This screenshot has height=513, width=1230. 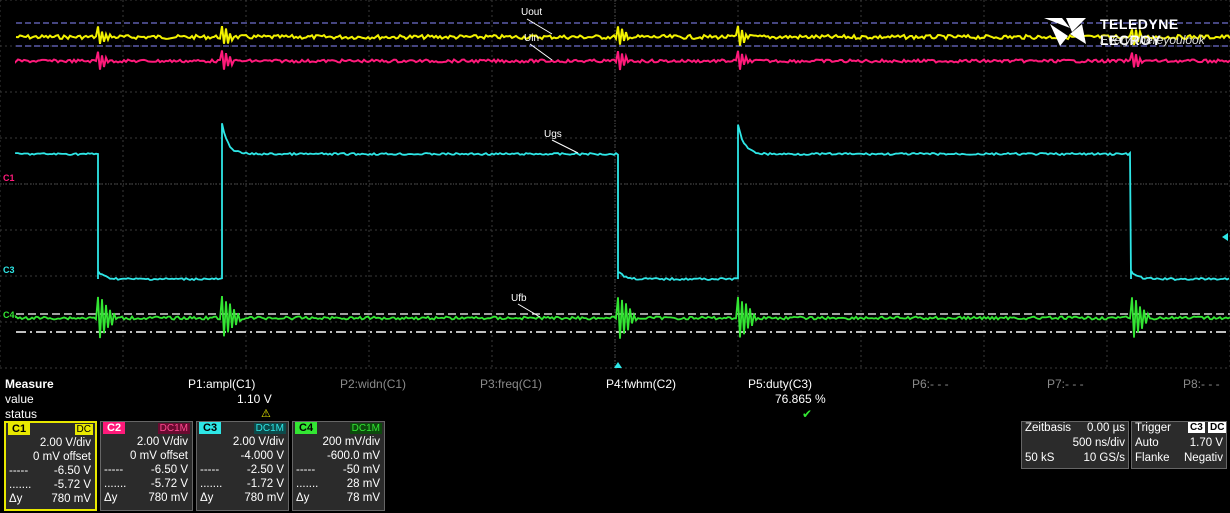 I want to click on trigger-level-marker, so click(x=1225, y=237).